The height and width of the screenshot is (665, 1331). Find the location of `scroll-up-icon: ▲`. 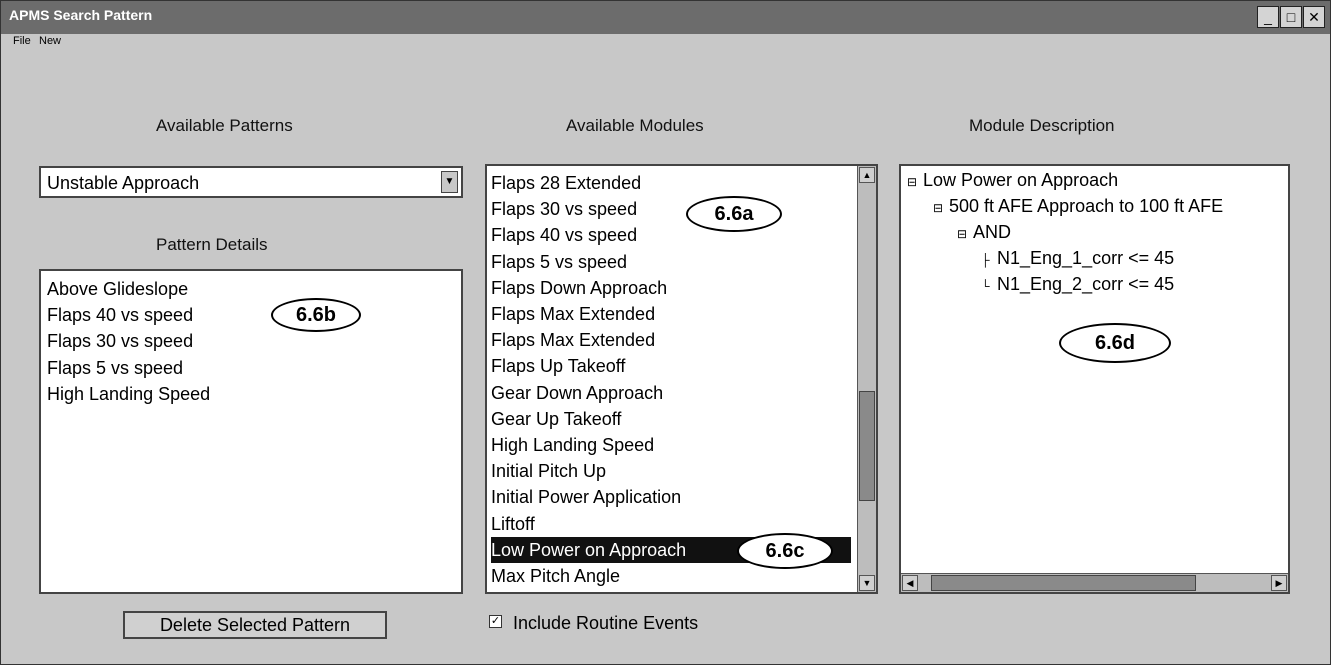

scroll-up-icon: ▲ is located at coordinates (867, 175).